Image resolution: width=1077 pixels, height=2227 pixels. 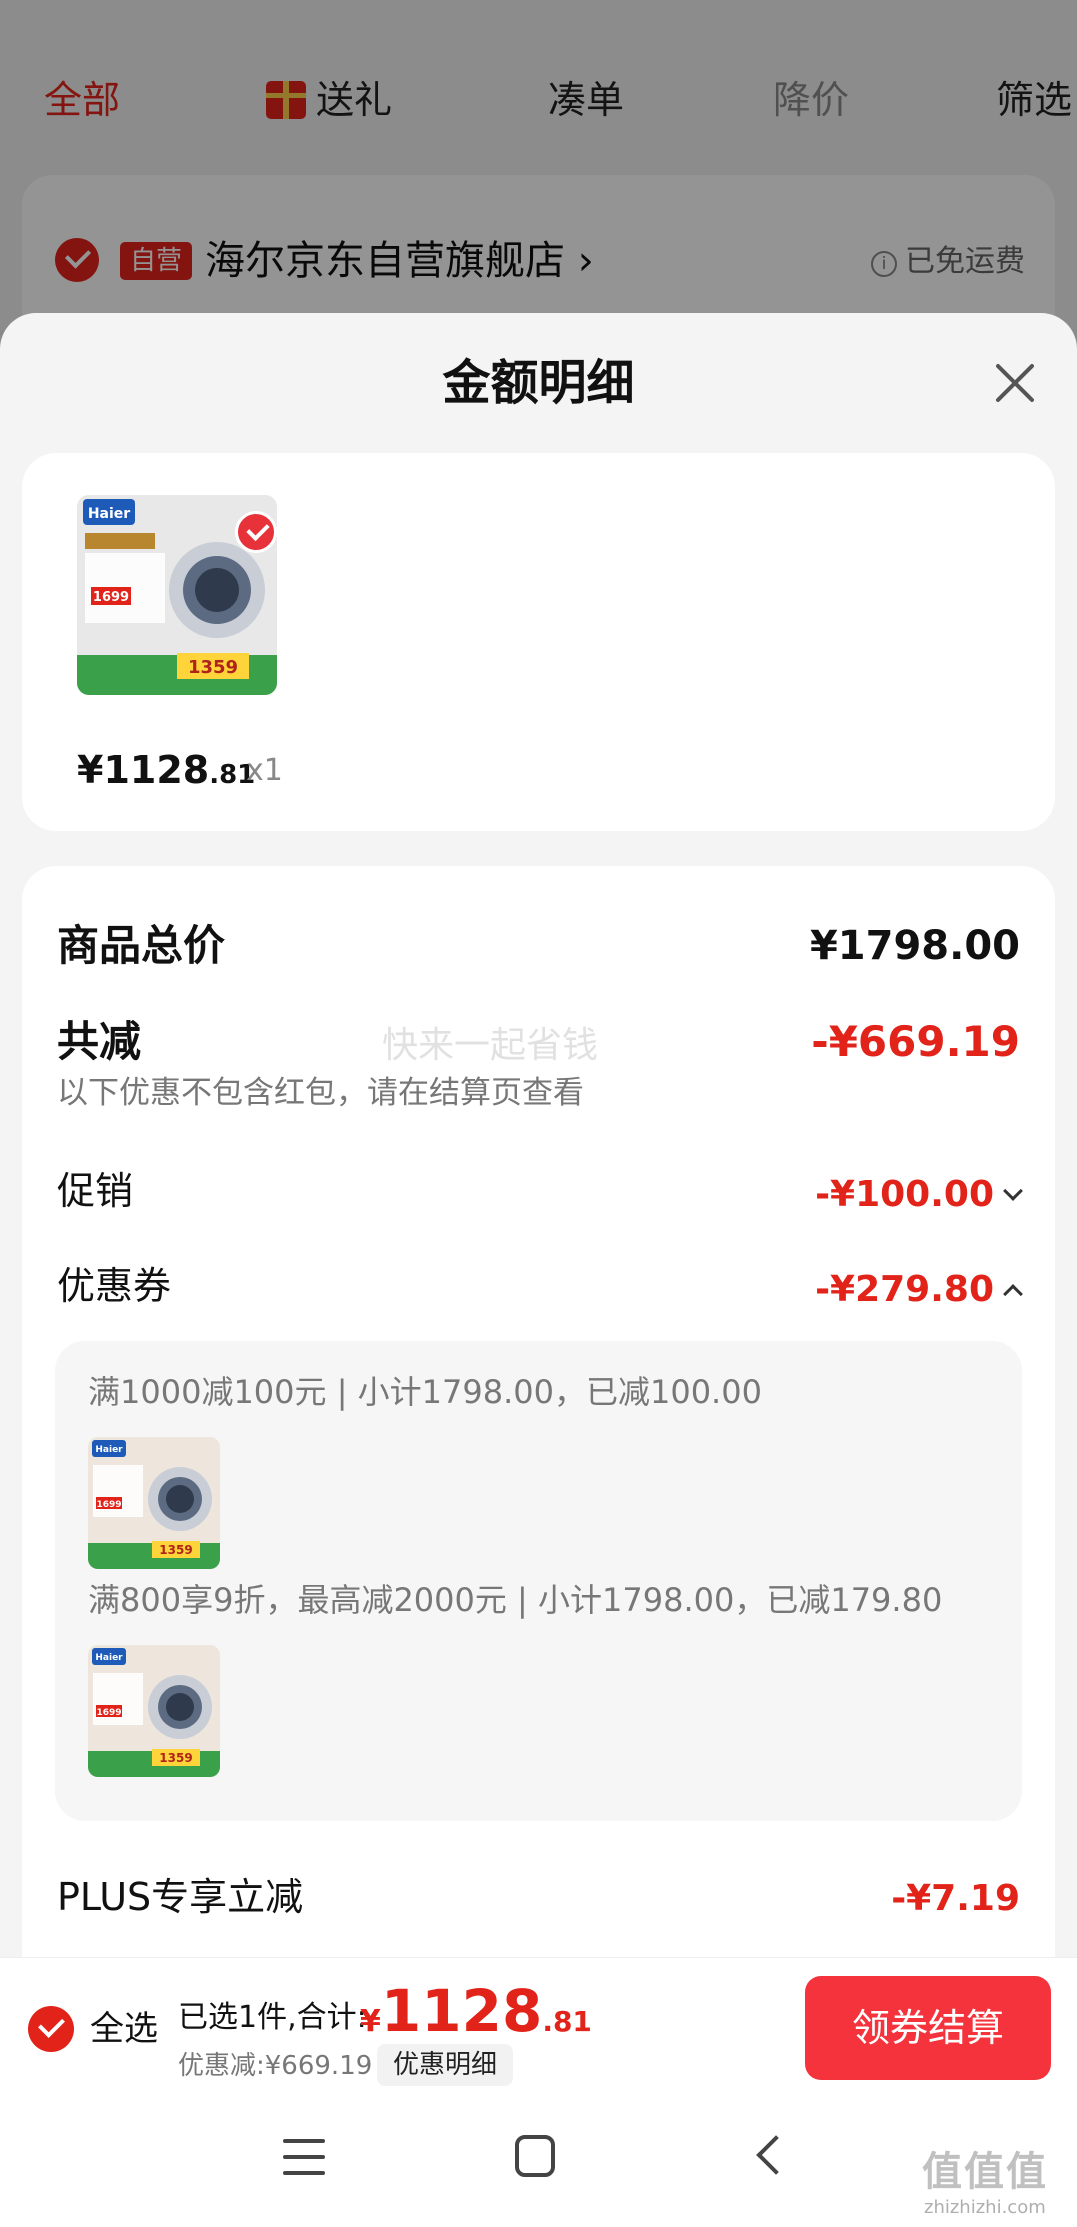 What do you see at coordinates (425, 1392) in the screenshot?
I see `coupon-item-1: 满1000减100元 | 小计1798.00，已减100.00` at bounding box center [425, 1392].